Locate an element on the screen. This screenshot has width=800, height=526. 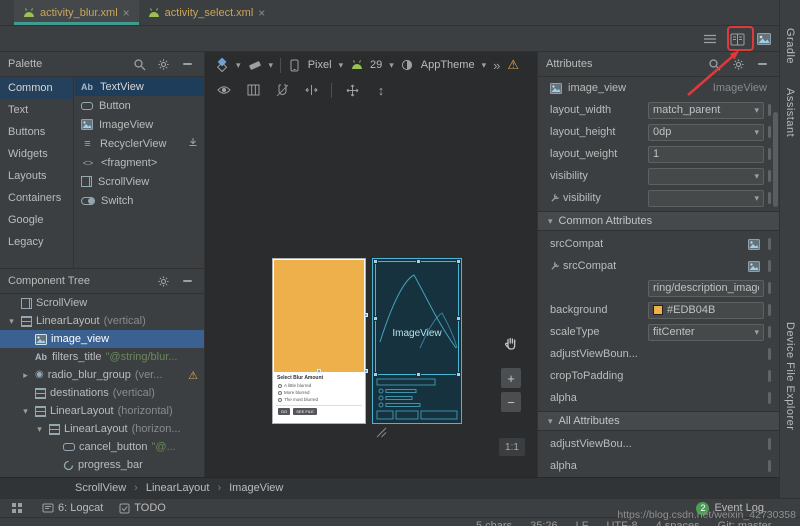
srccompat-picker is located at coordinates (706, 244).